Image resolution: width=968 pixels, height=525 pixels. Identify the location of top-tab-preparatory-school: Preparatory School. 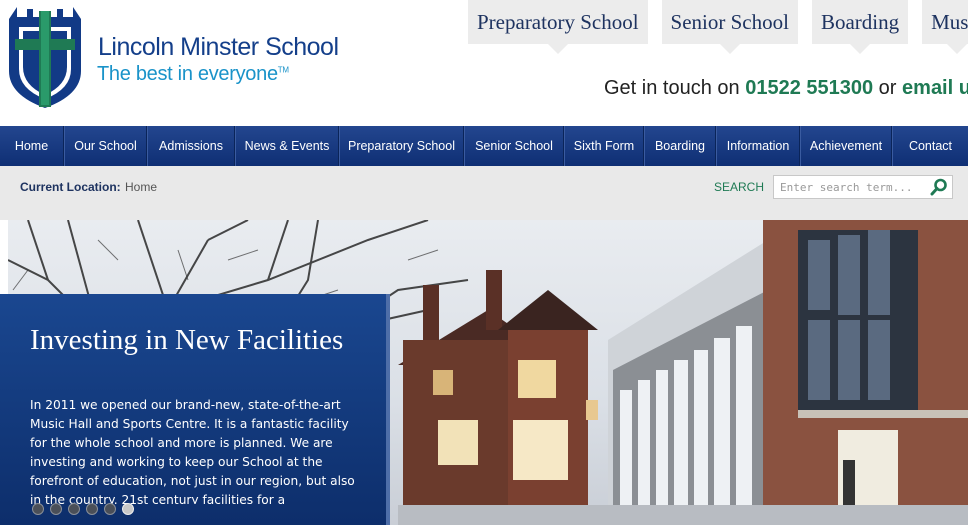
(558, 27).